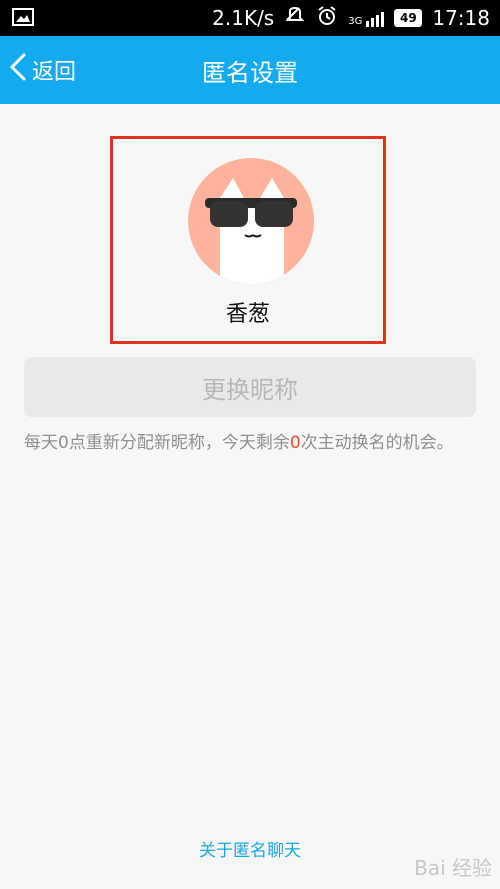 Image resolution: width=500 pixels, height=889 pixels. Describe the element at coordinates (250, 387) in the screenshot. I see `change-nickname-button: 更换昵称` at that location.